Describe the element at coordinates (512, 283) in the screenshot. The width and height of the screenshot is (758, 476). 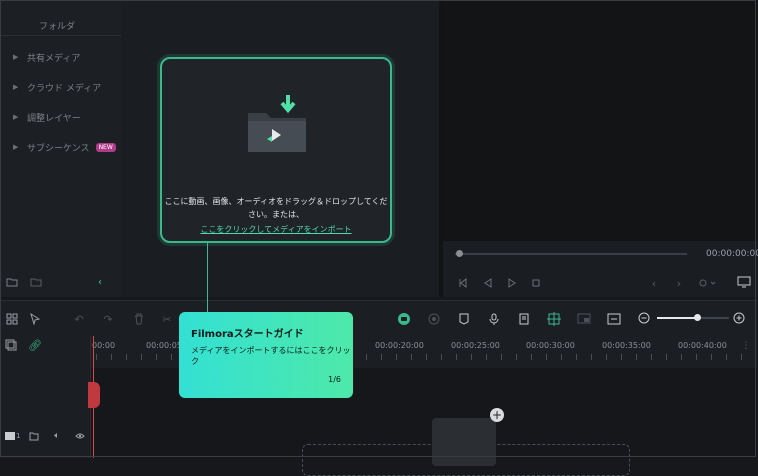
I see `play-icon` at that location.